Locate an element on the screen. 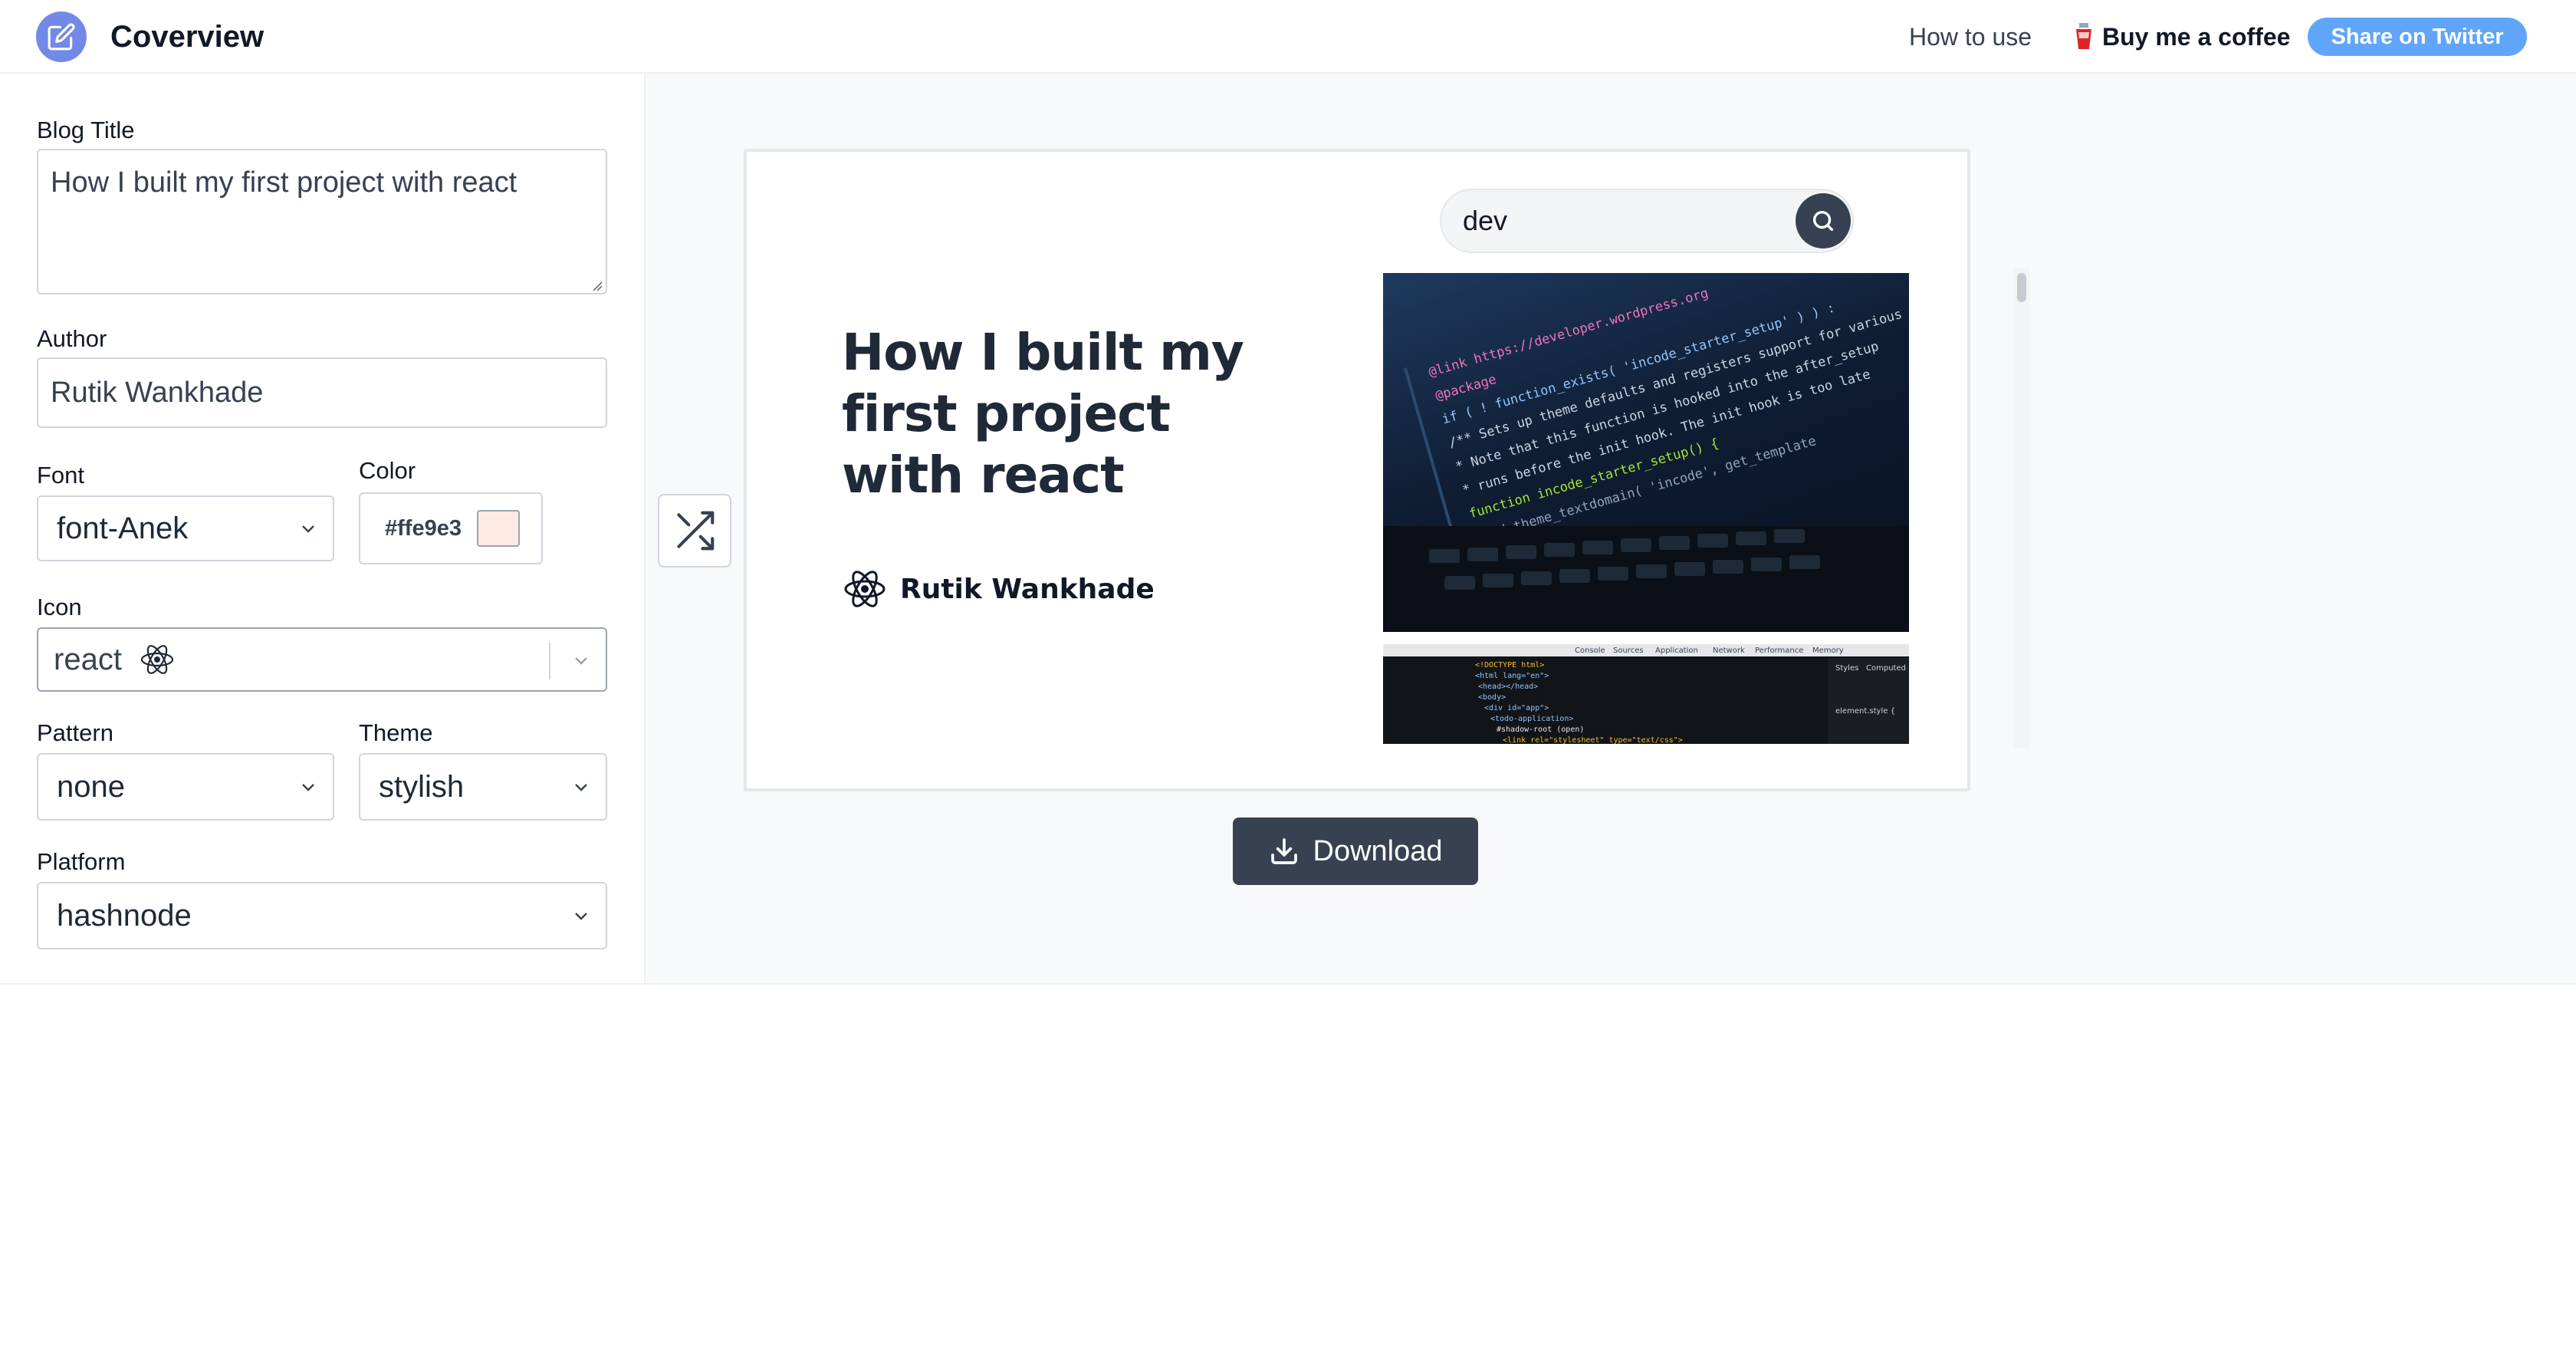  buy-coffee-link: Buy me a coffee is located at coordinates (2182, 37).